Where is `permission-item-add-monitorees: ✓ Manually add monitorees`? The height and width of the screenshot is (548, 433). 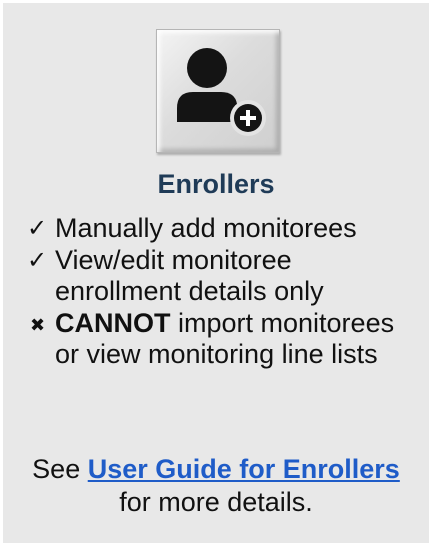
permission-item-add-monitorees: ✓ Manually add monitorees is located at coordinates (224, 228).